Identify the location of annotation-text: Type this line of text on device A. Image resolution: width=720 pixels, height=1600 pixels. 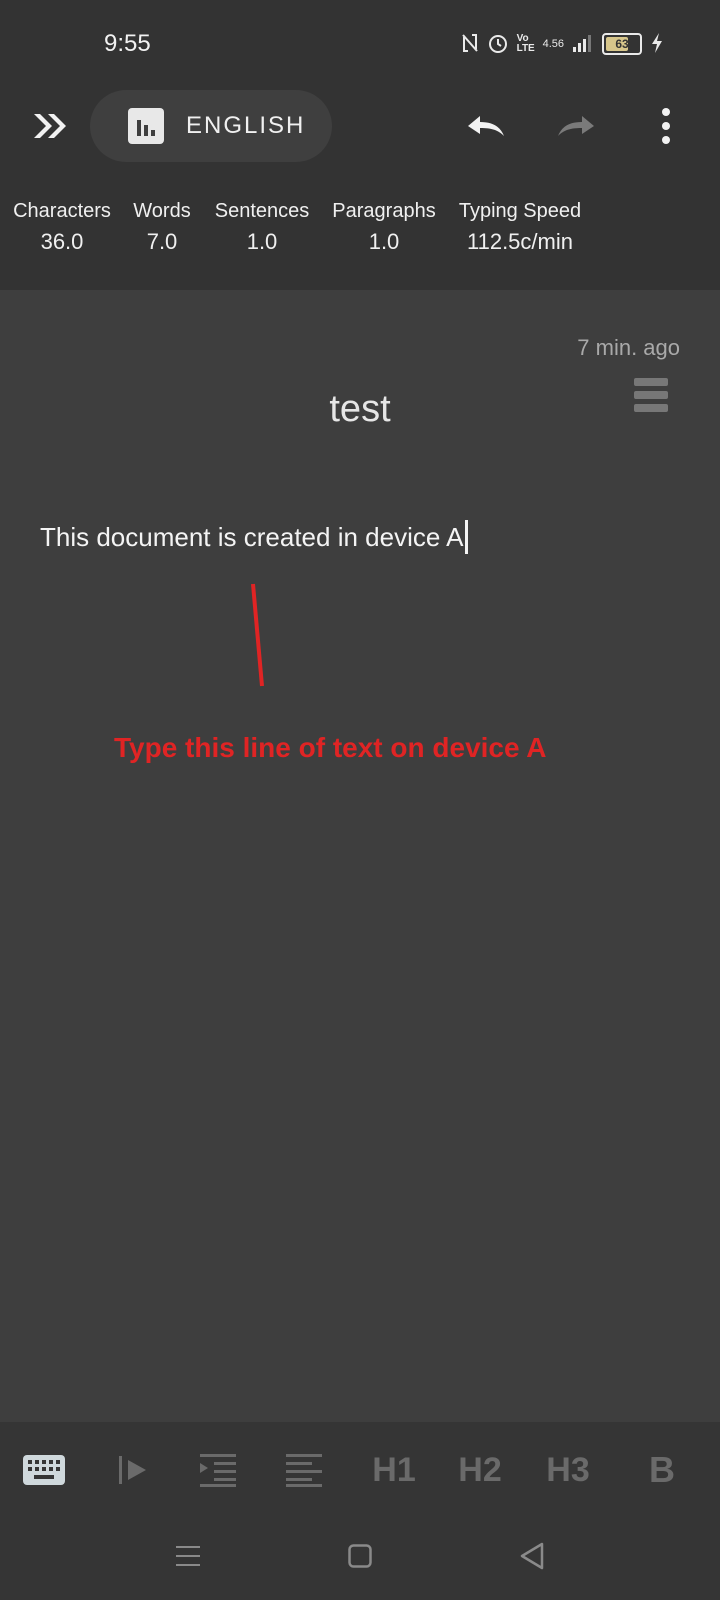
(330, 747).